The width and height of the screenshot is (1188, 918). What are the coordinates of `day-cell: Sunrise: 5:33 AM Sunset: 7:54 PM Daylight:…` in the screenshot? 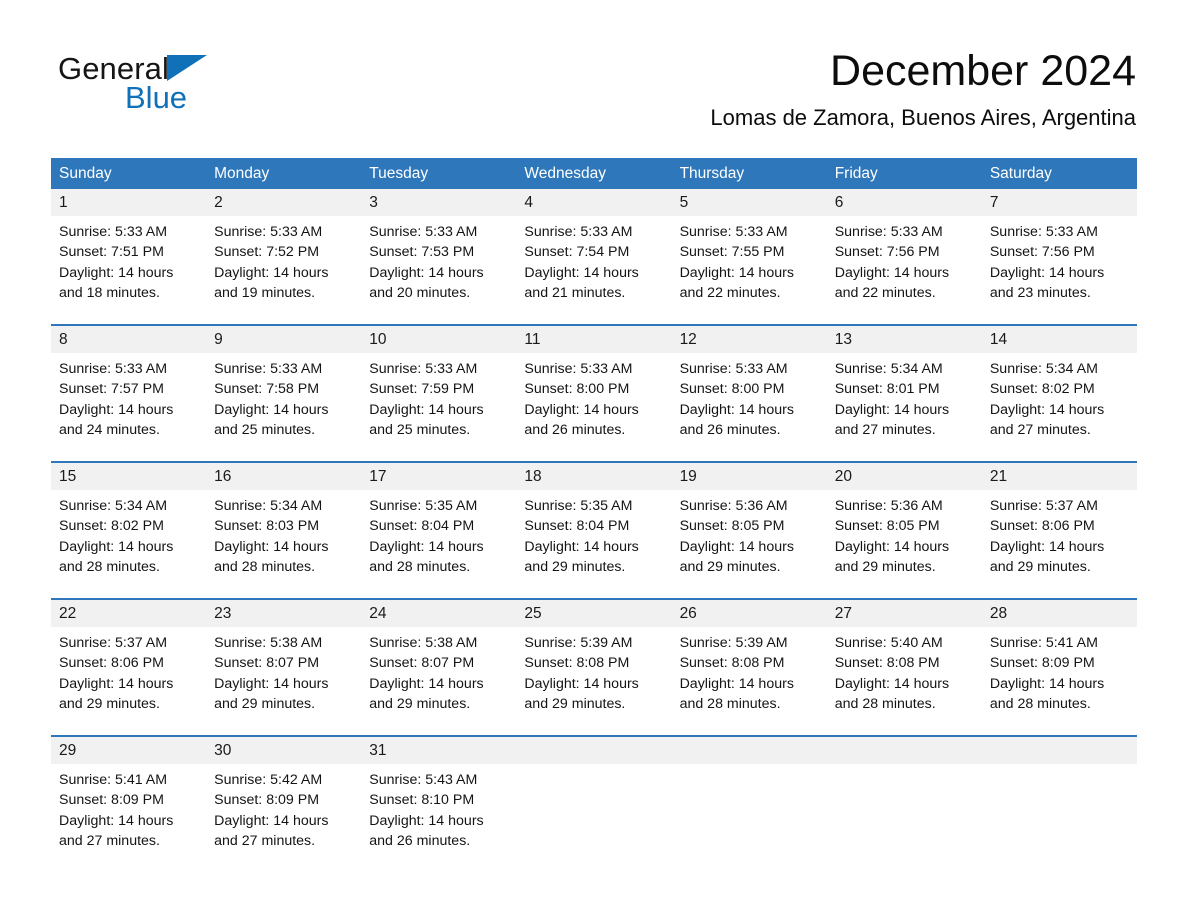 It's located at (593, 270).